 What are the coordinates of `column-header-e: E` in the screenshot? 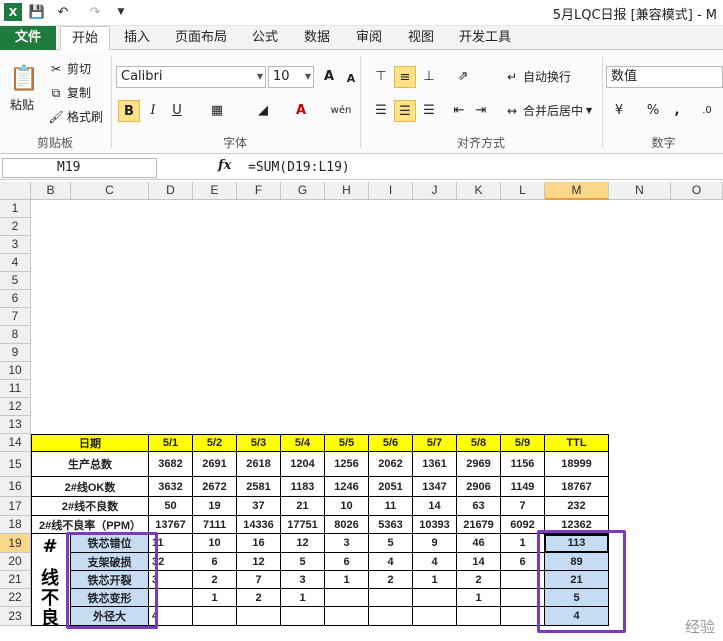 It's located at (215, 191).